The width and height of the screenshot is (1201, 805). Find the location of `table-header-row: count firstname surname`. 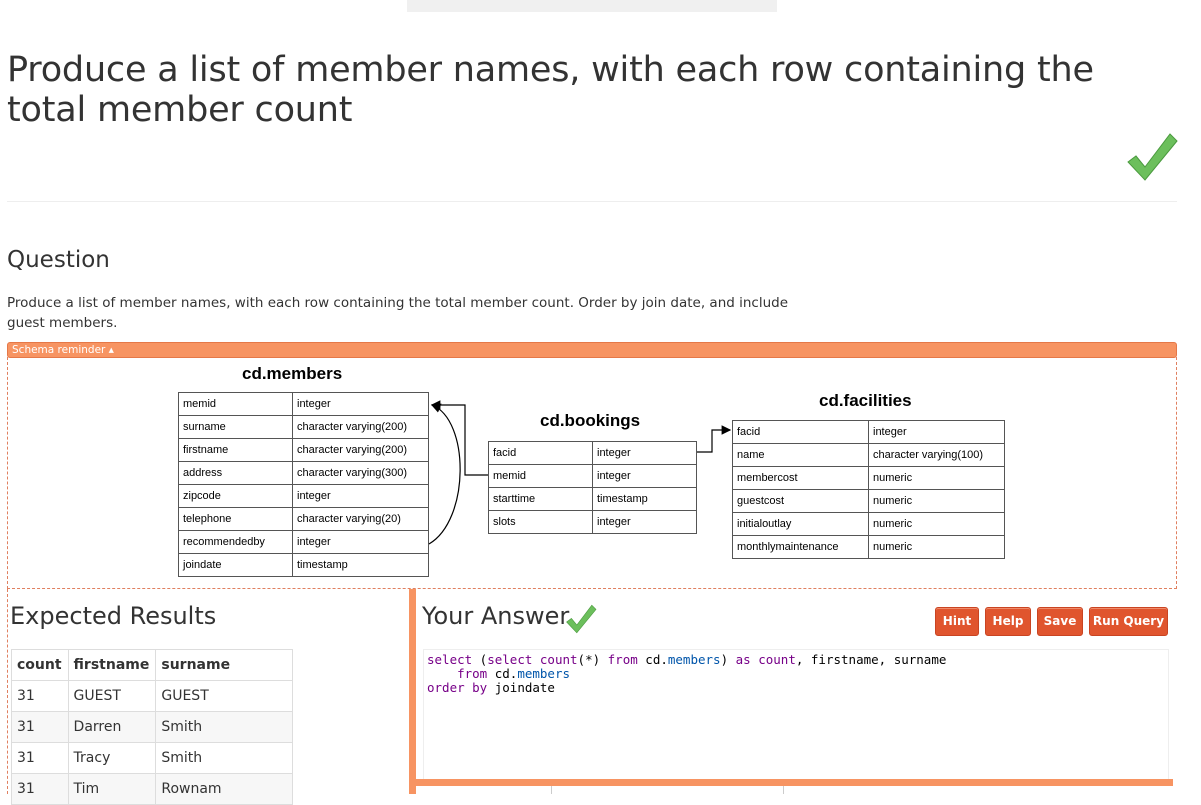

table-header-row: count firstname surname is located at coordinates (152, 665).